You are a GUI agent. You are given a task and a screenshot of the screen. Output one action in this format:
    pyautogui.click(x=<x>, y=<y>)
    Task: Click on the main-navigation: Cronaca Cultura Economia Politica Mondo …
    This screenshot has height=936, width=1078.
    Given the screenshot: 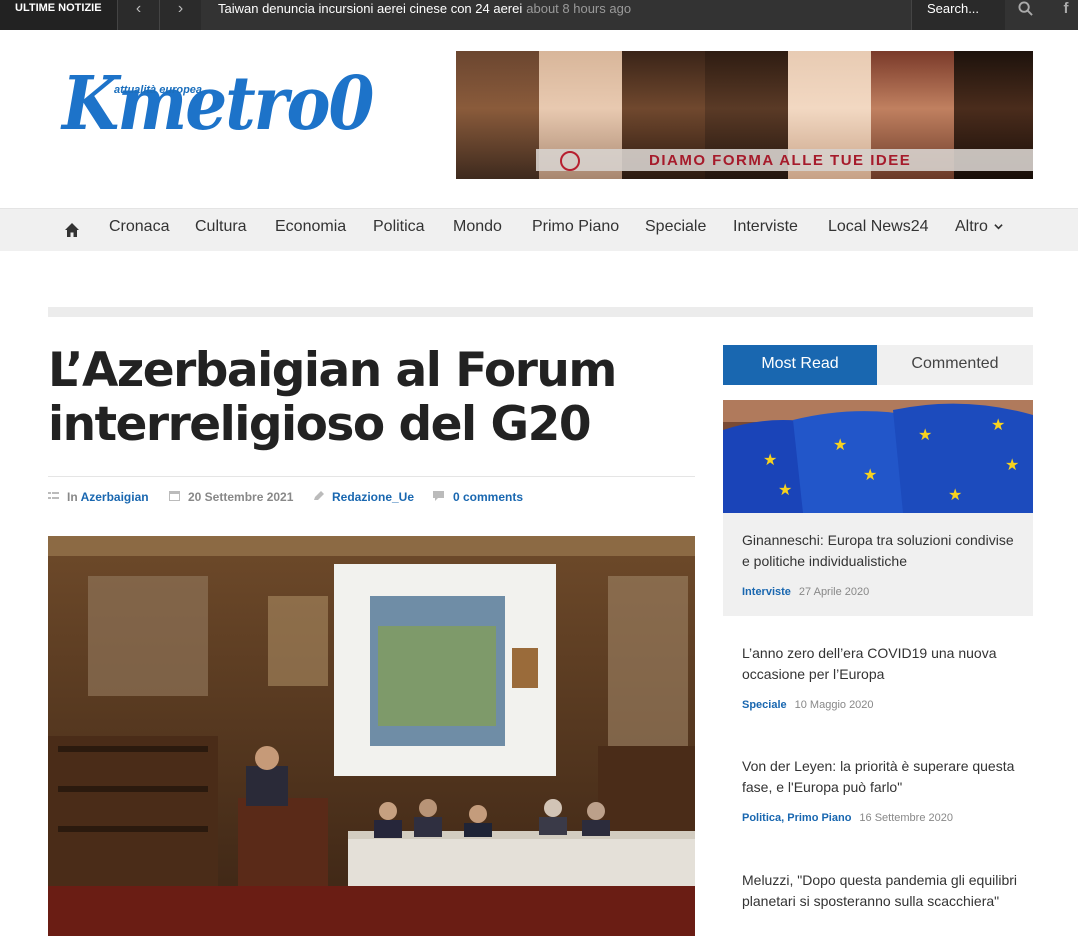 What is the action you would take?
    pyautogui.click(x=539, y=229)
    